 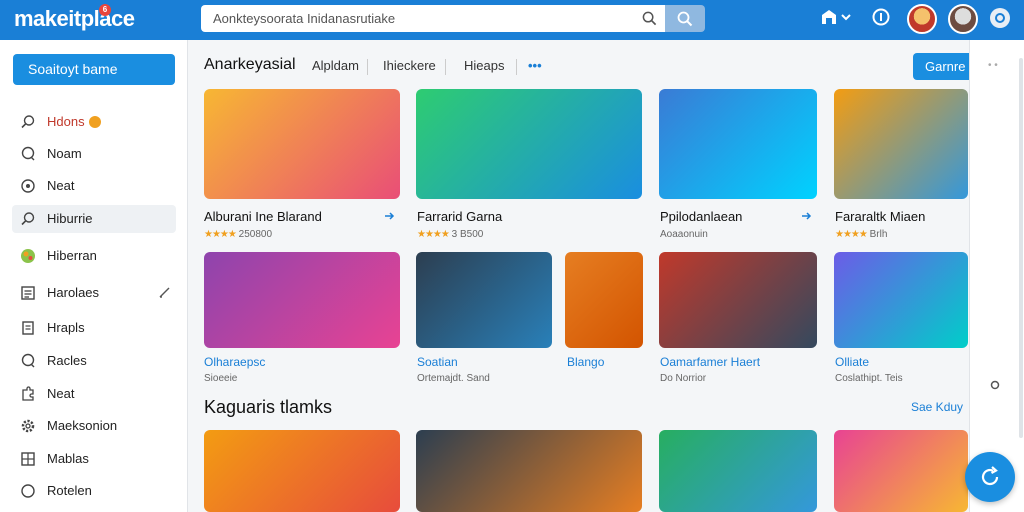 What do you see at coordinates (409, 65) in the screenshot?
I see `tab-third: Ihieckere` at bounding box center [409, 65].